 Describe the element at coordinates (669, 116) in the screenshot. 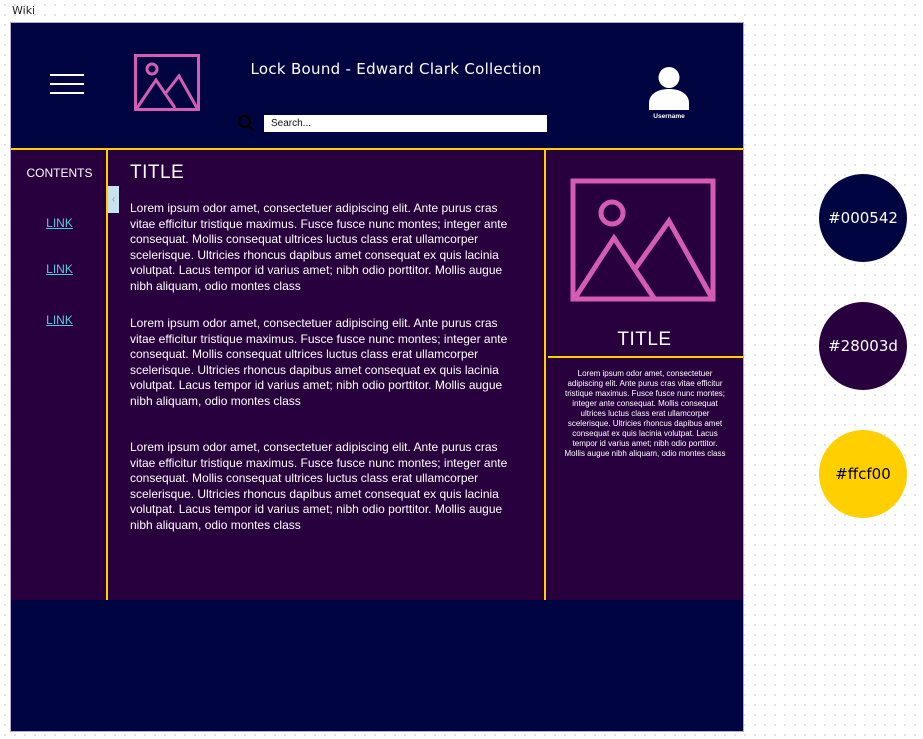

I see `username-label: Username` at that location.